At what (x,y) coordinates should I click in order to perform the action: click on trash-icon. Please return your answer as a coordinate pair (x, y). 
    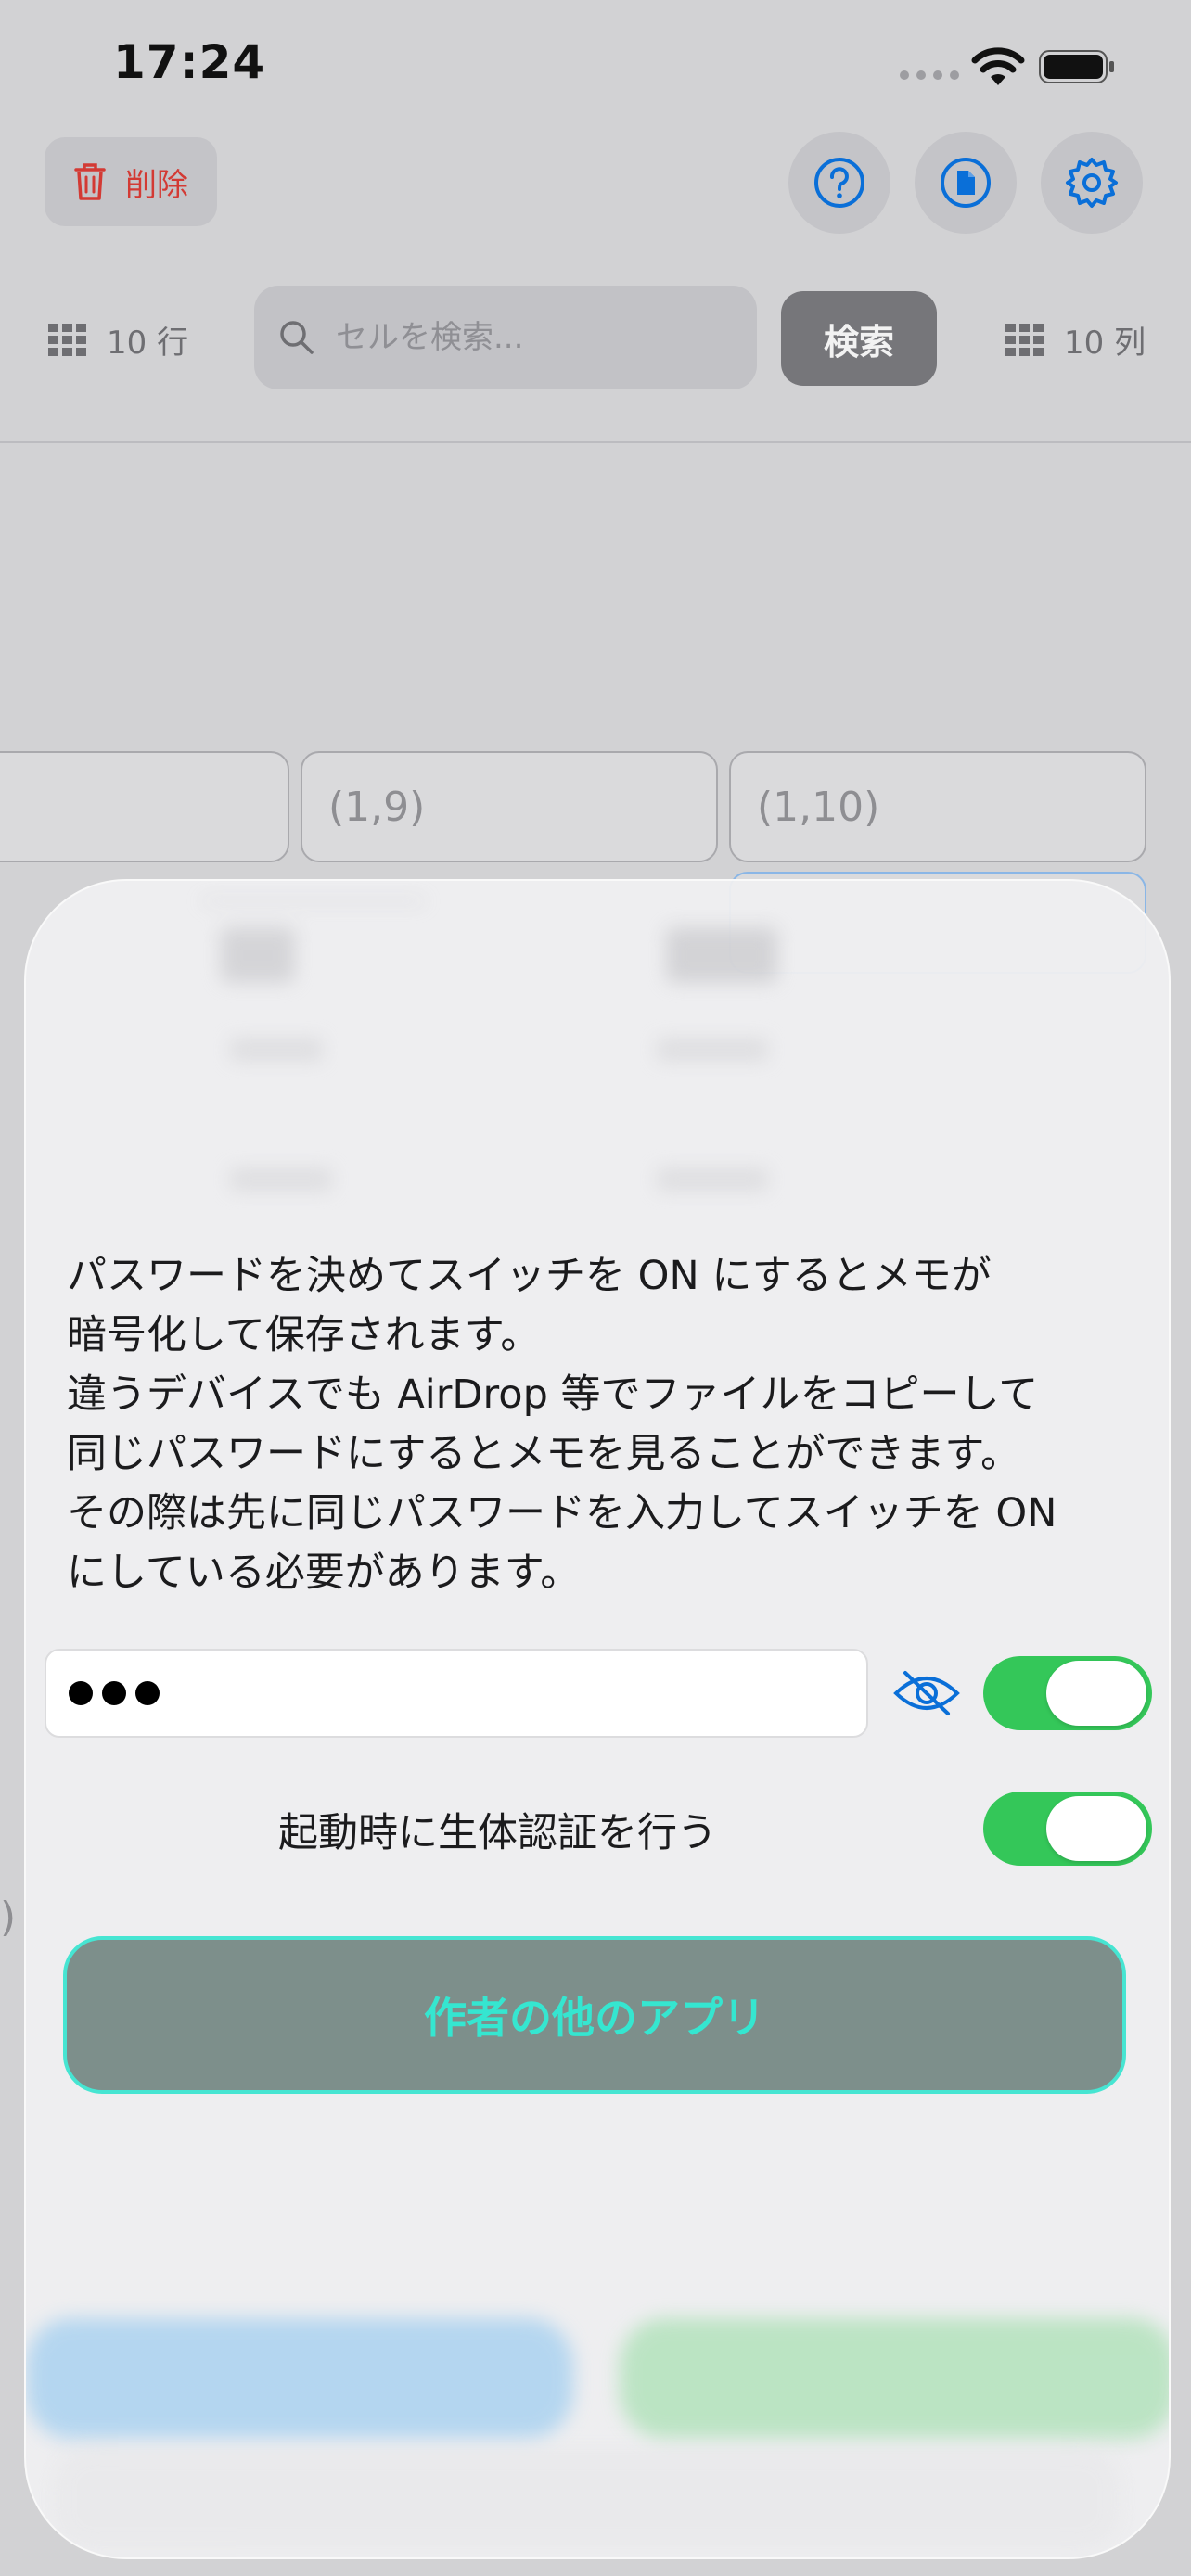
    Looking at the image, I should click on (90, 181).